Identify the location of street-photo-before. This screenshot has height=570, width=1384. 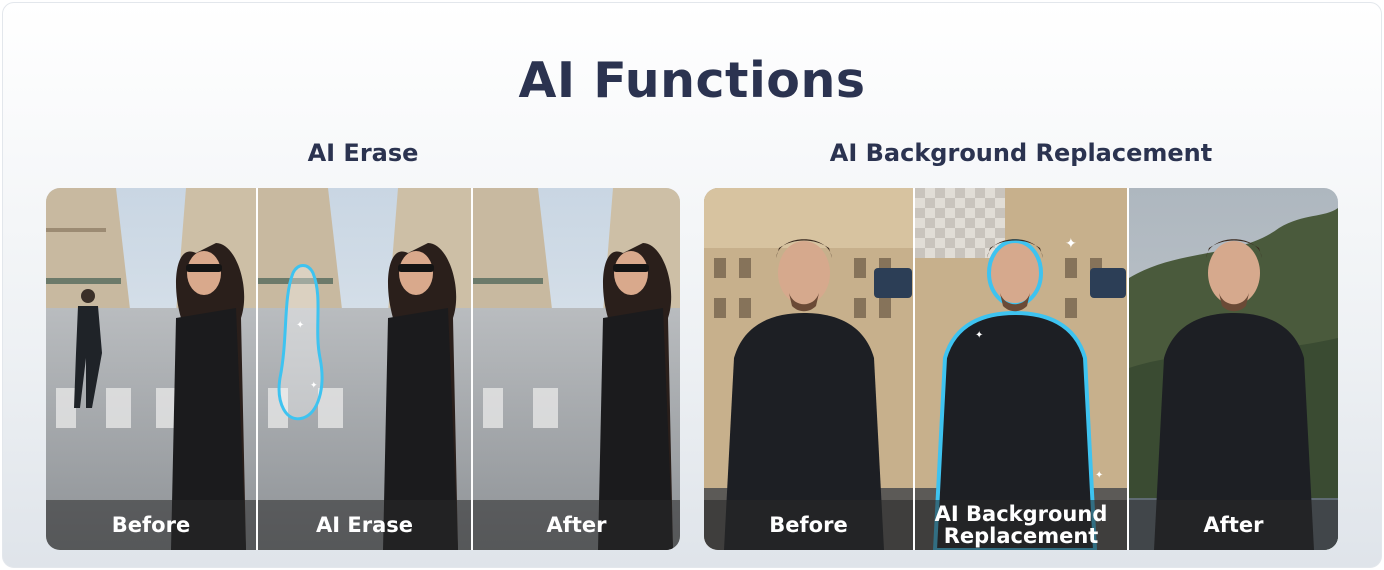
(151, 369).